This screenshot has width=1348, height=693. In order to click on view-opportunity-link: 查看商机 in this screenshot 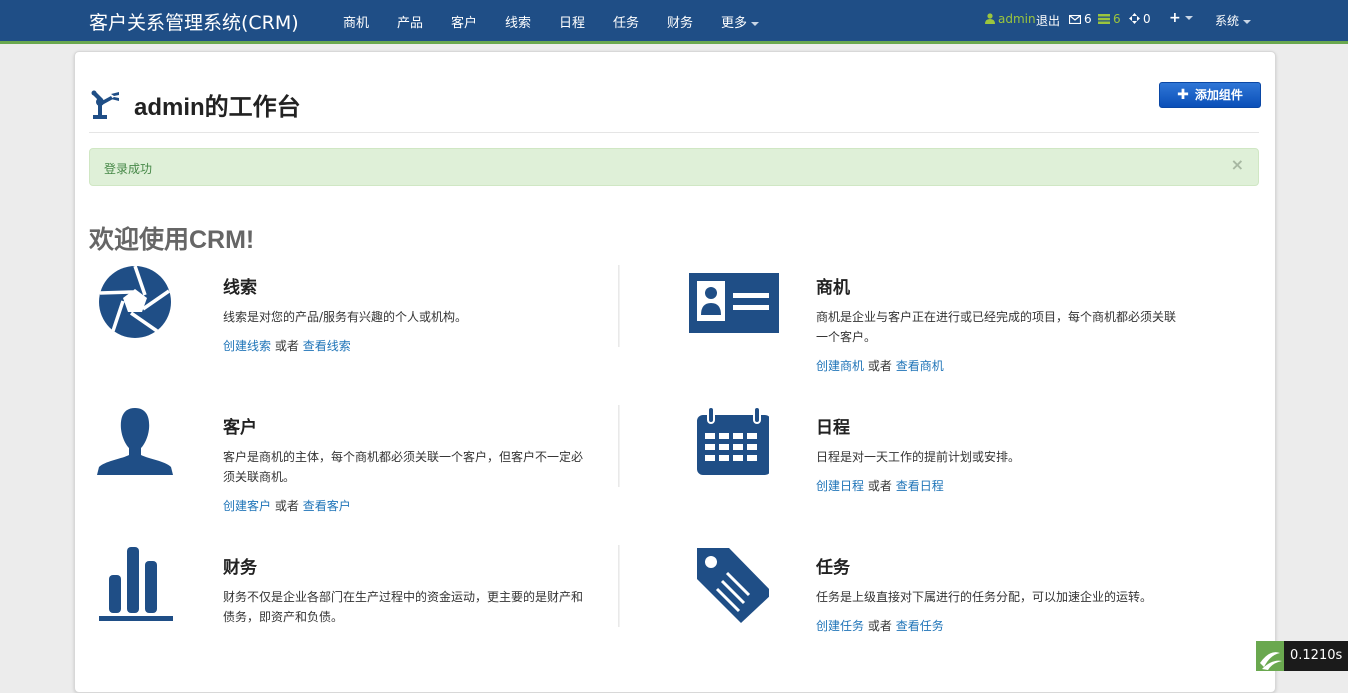, I will do `click(920, 366)`.